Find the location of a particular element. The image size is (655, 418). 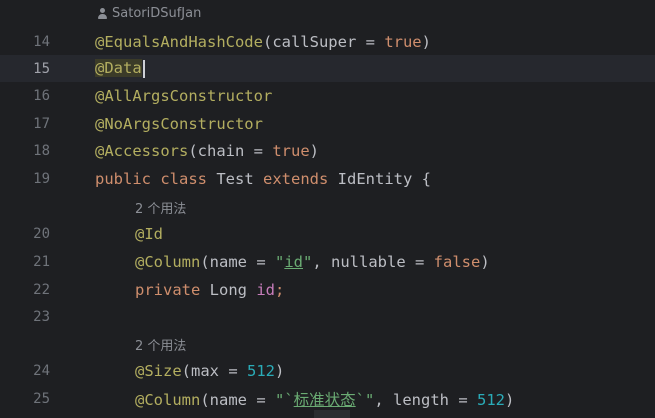

line-number: 18 is located at coordinates (41, 150).